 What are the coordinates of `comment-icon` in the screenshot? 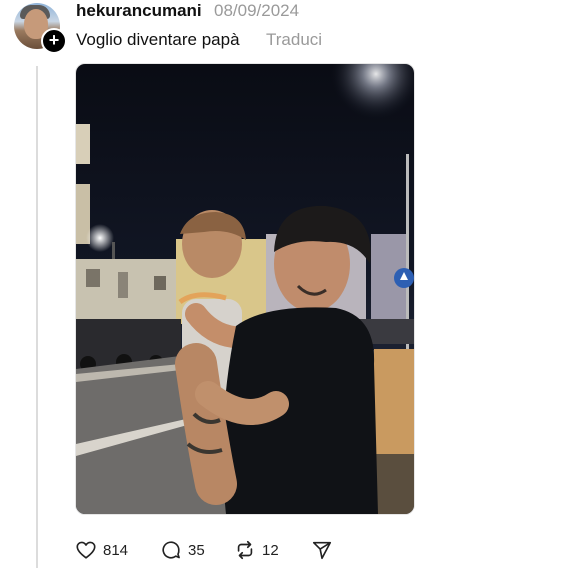 It's located at (171, 550).